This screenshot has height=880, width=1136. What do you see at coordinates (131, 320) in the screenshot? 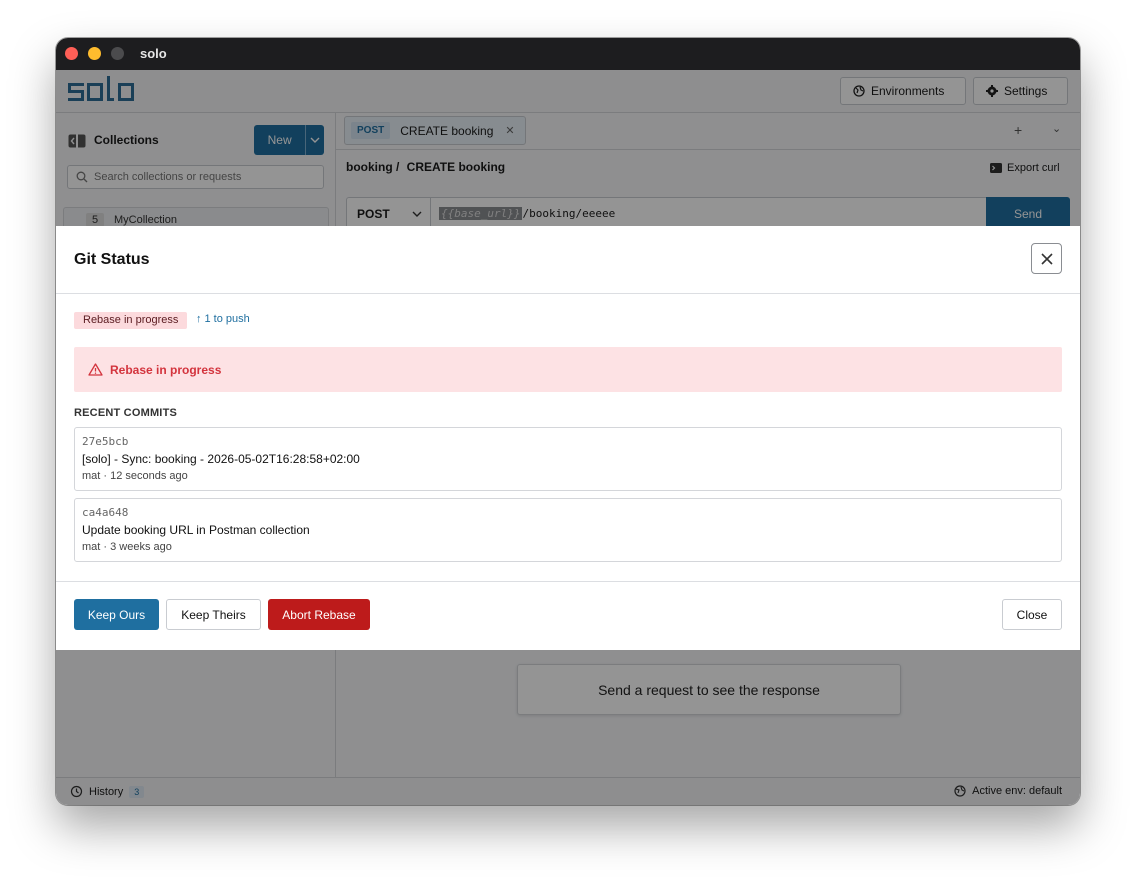
I see `status-badge: Rebase in progress` at bounding box center [131, 320].